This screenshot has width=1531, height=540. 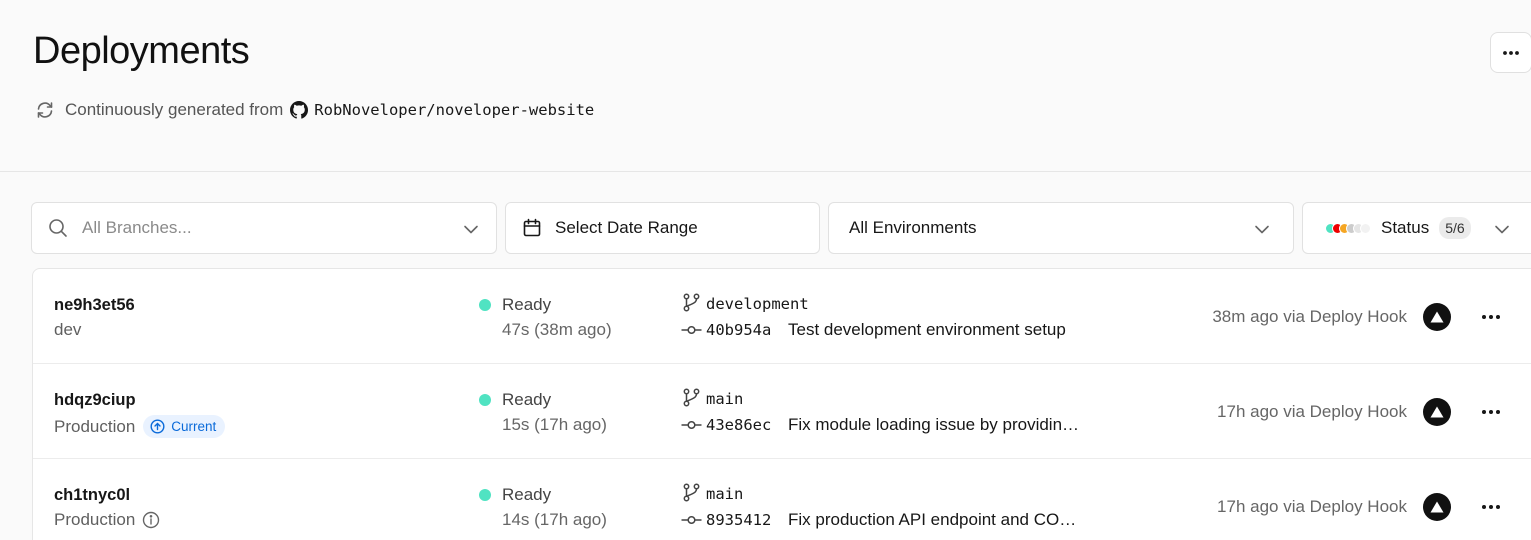 I want to click on github-icon, so click(x=299, y=110).